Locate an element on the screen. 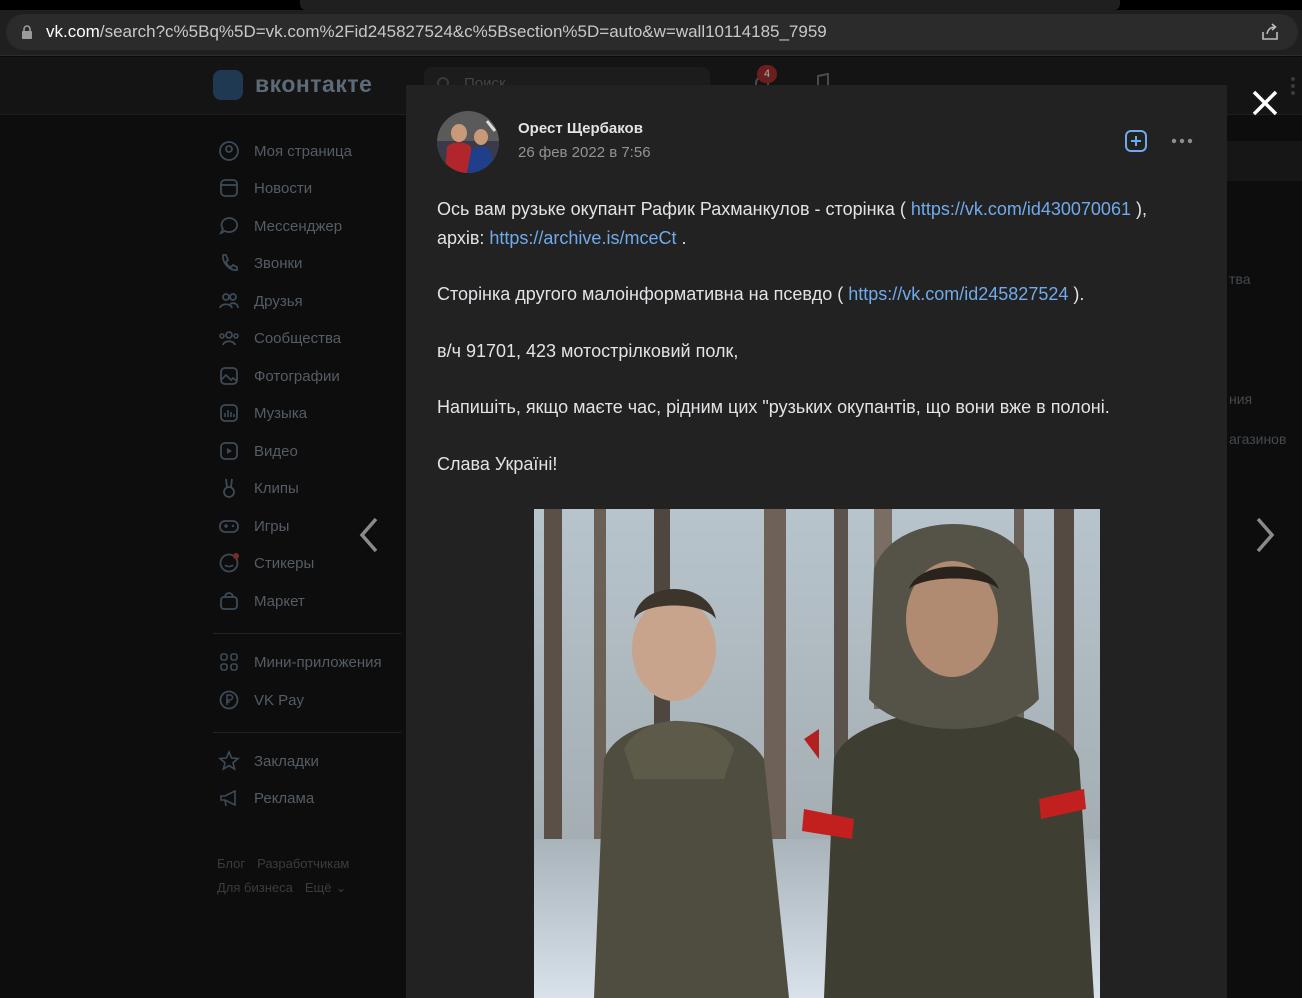 The height and width of the screenshot is (998, 1302). communities-icon is located at coordinates (229, 338).